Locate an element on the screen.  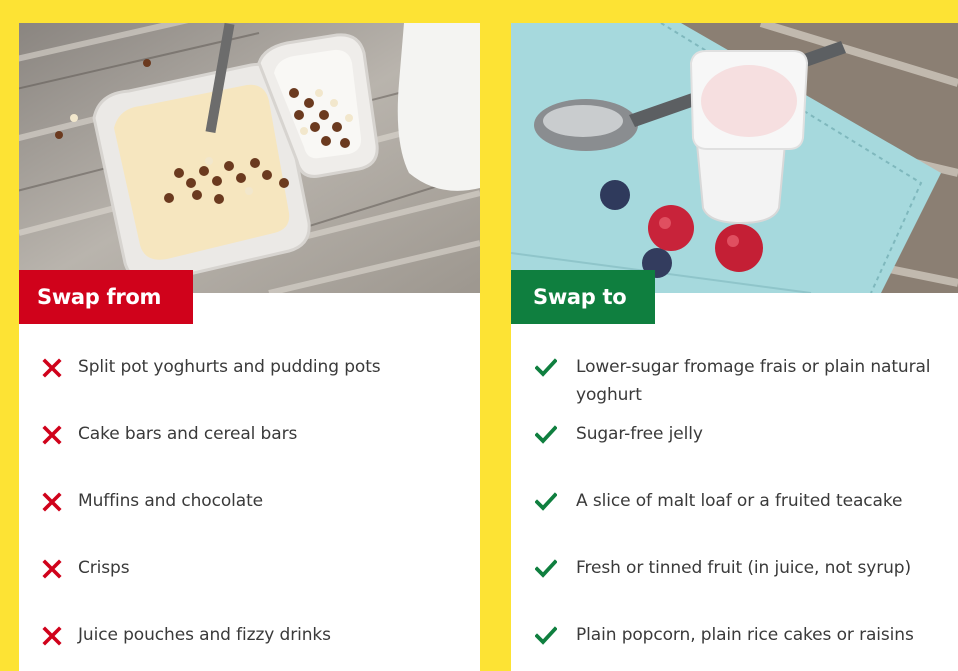
list-item-text: Cake bars and cereal bars is located at coordinates (188, 434).